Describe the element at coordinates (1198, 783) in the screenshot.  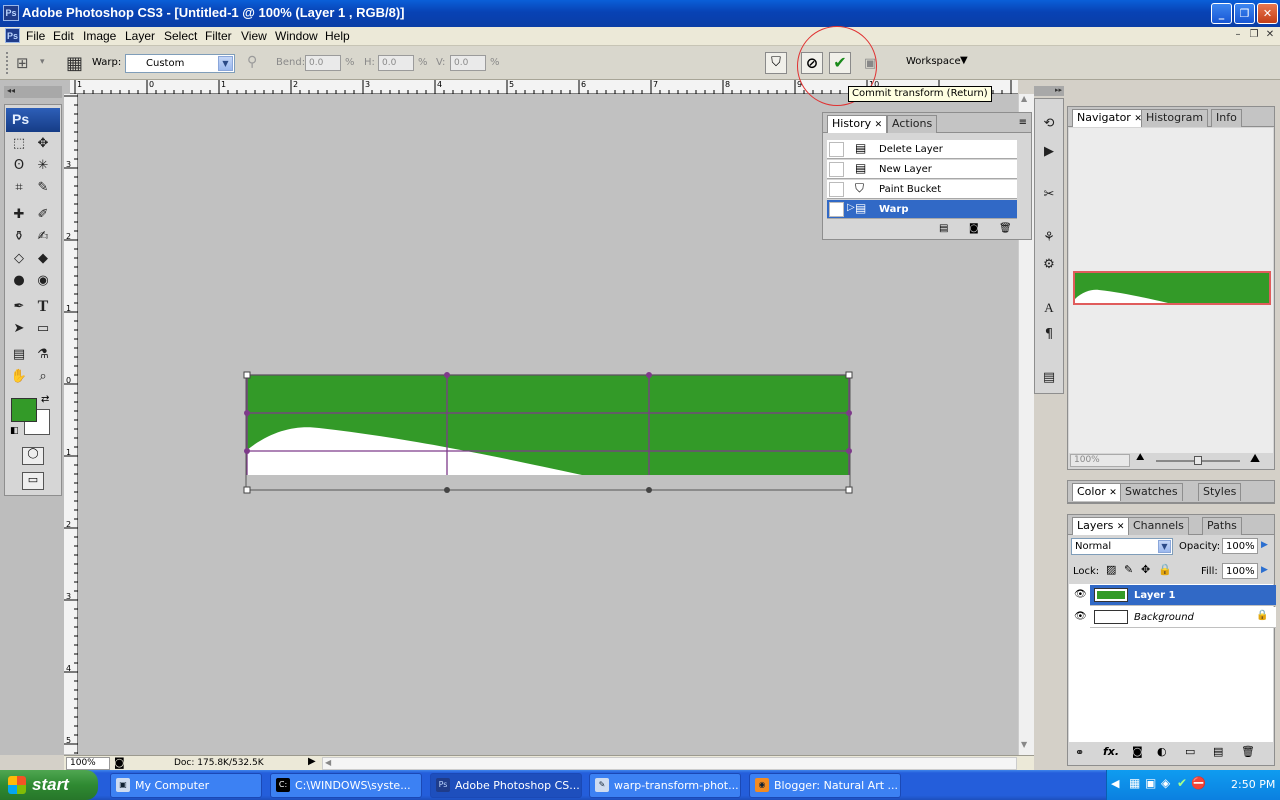
I see `antivirus-icon: ⛔` at that location.